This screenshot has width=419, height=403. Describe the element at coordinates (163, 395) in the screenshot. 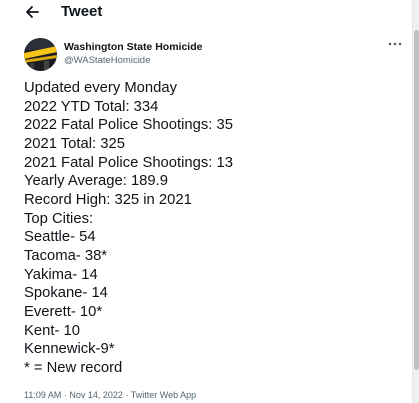

I see `tweet-source: Twitter Web App` at that location.